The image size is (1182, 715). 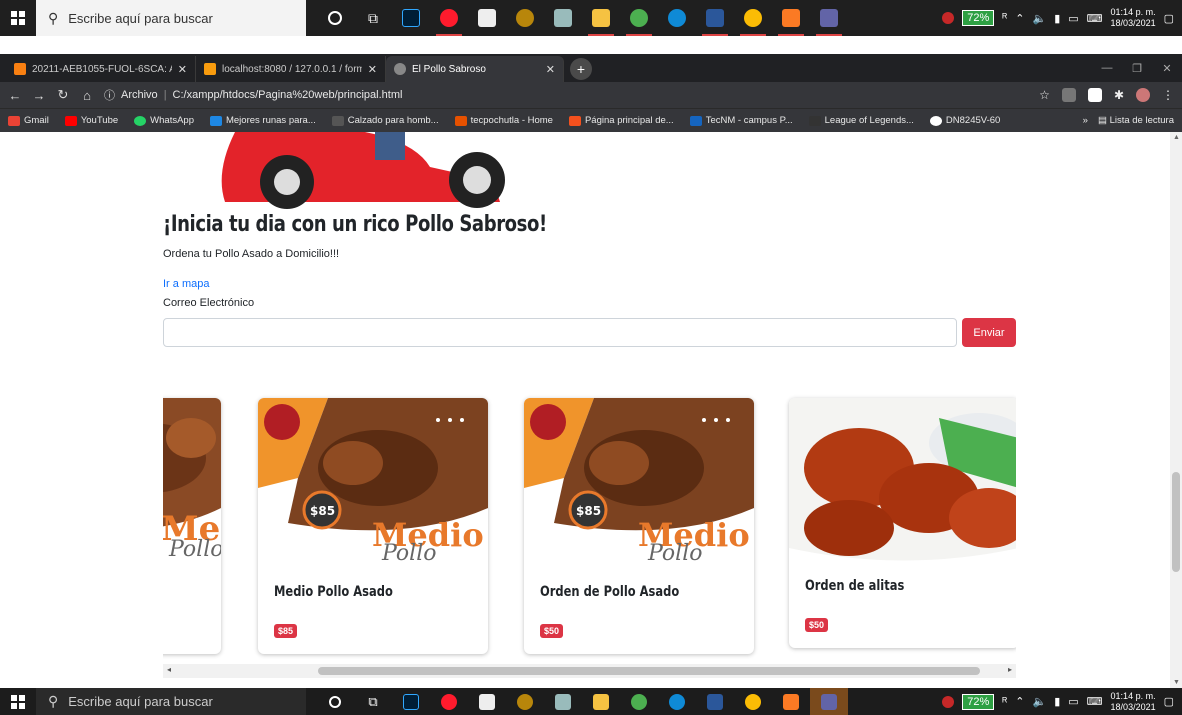 What do you see at coordinates (192, 526) in the screenshot?
I see `product-card-partial: Medio Pollo` at bounding box center [192, 526].